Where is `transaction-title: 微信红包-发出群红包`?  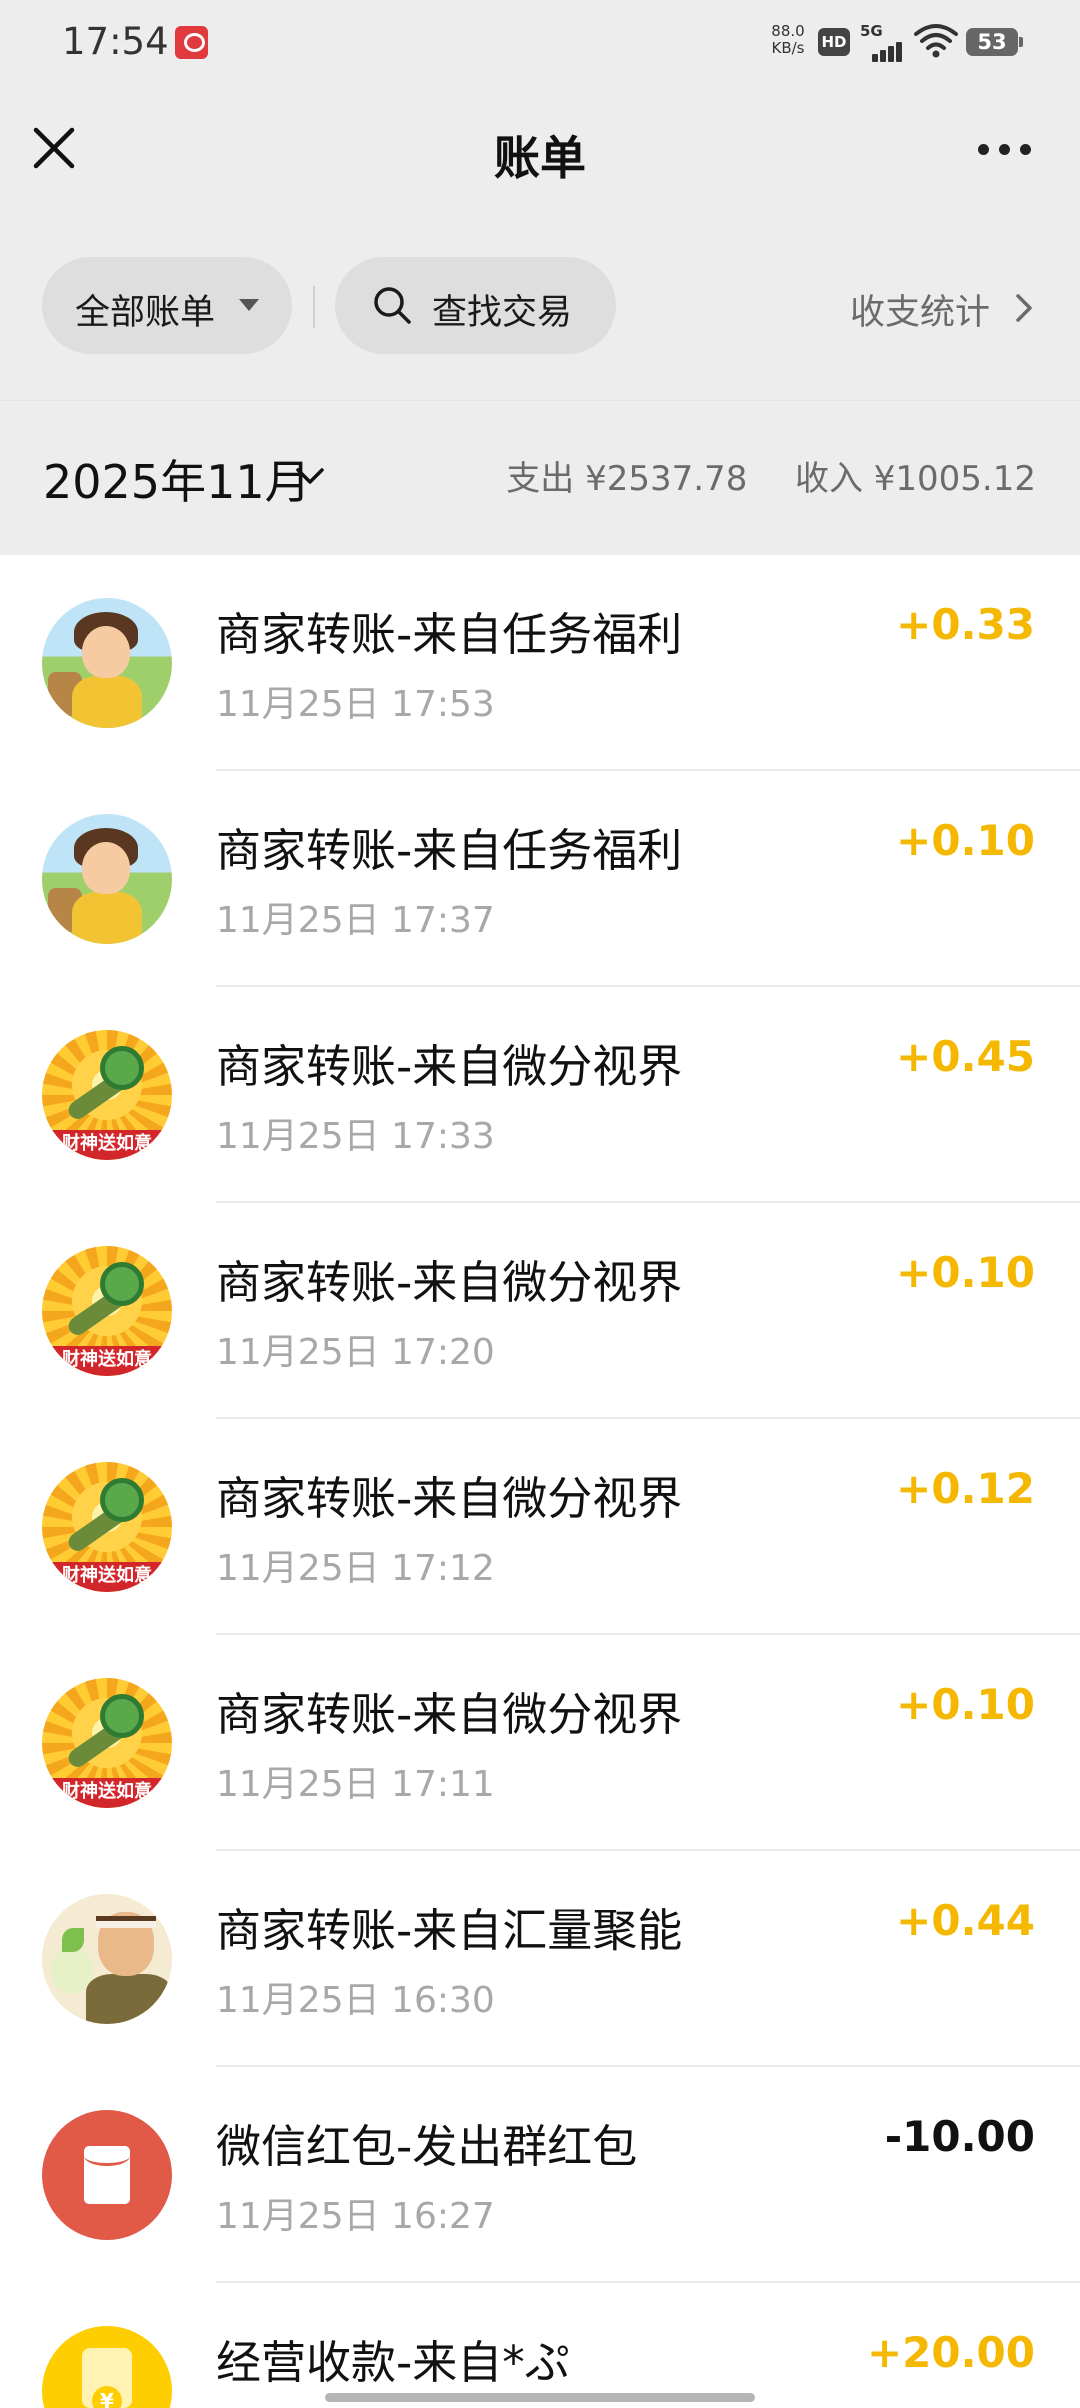
transaction-title: 微信红包-发出群红包 is located at coordinates (427, 2146).